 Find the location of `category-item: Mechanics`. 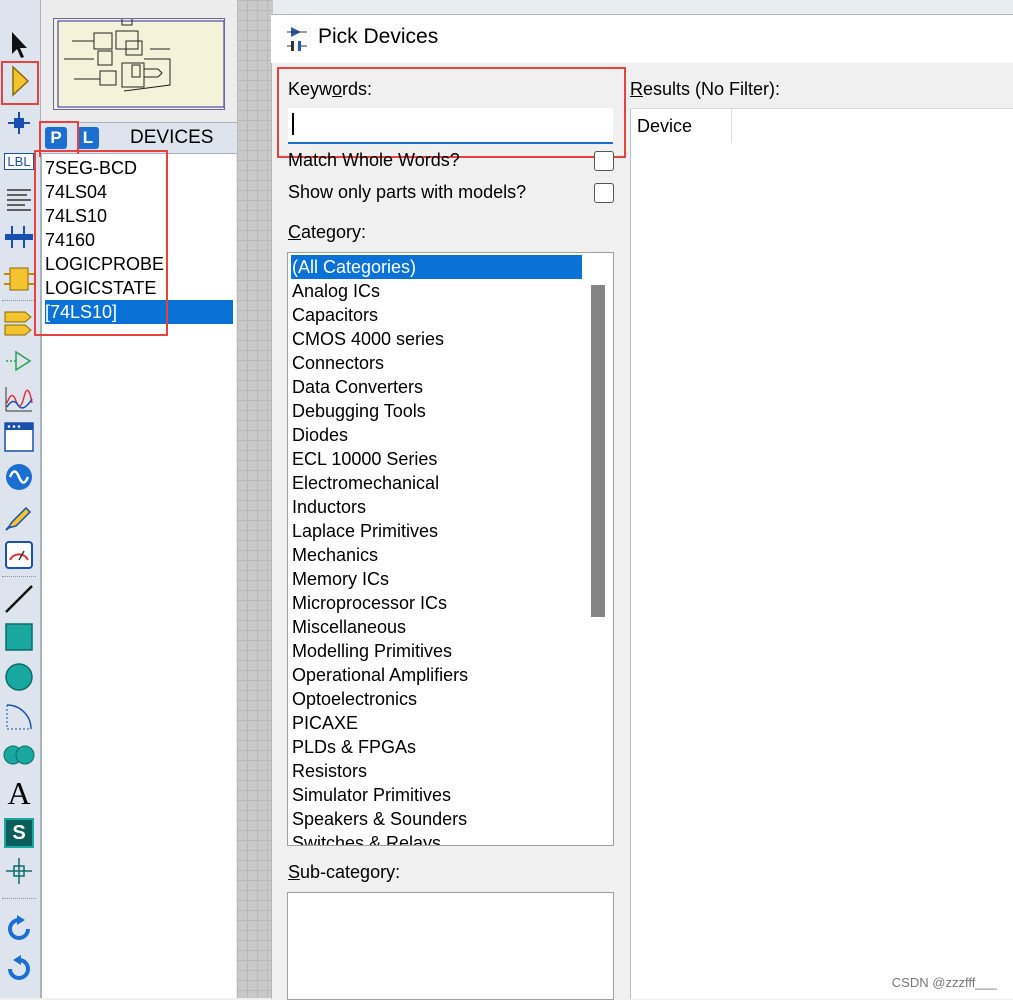

category-item: Mechanics is located at coordinates (436, 555).